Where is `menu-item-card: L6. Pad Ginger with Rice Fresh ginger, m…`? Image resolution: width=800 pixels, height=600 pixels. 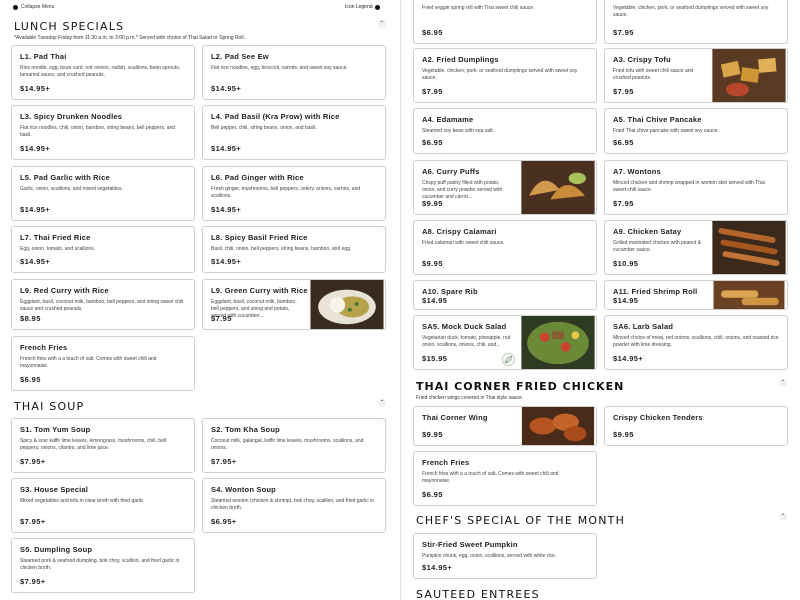 menu-item-card: L6. Pad Ginger with Rice Fresh ginger, m… is located at coordinates (294, 193).